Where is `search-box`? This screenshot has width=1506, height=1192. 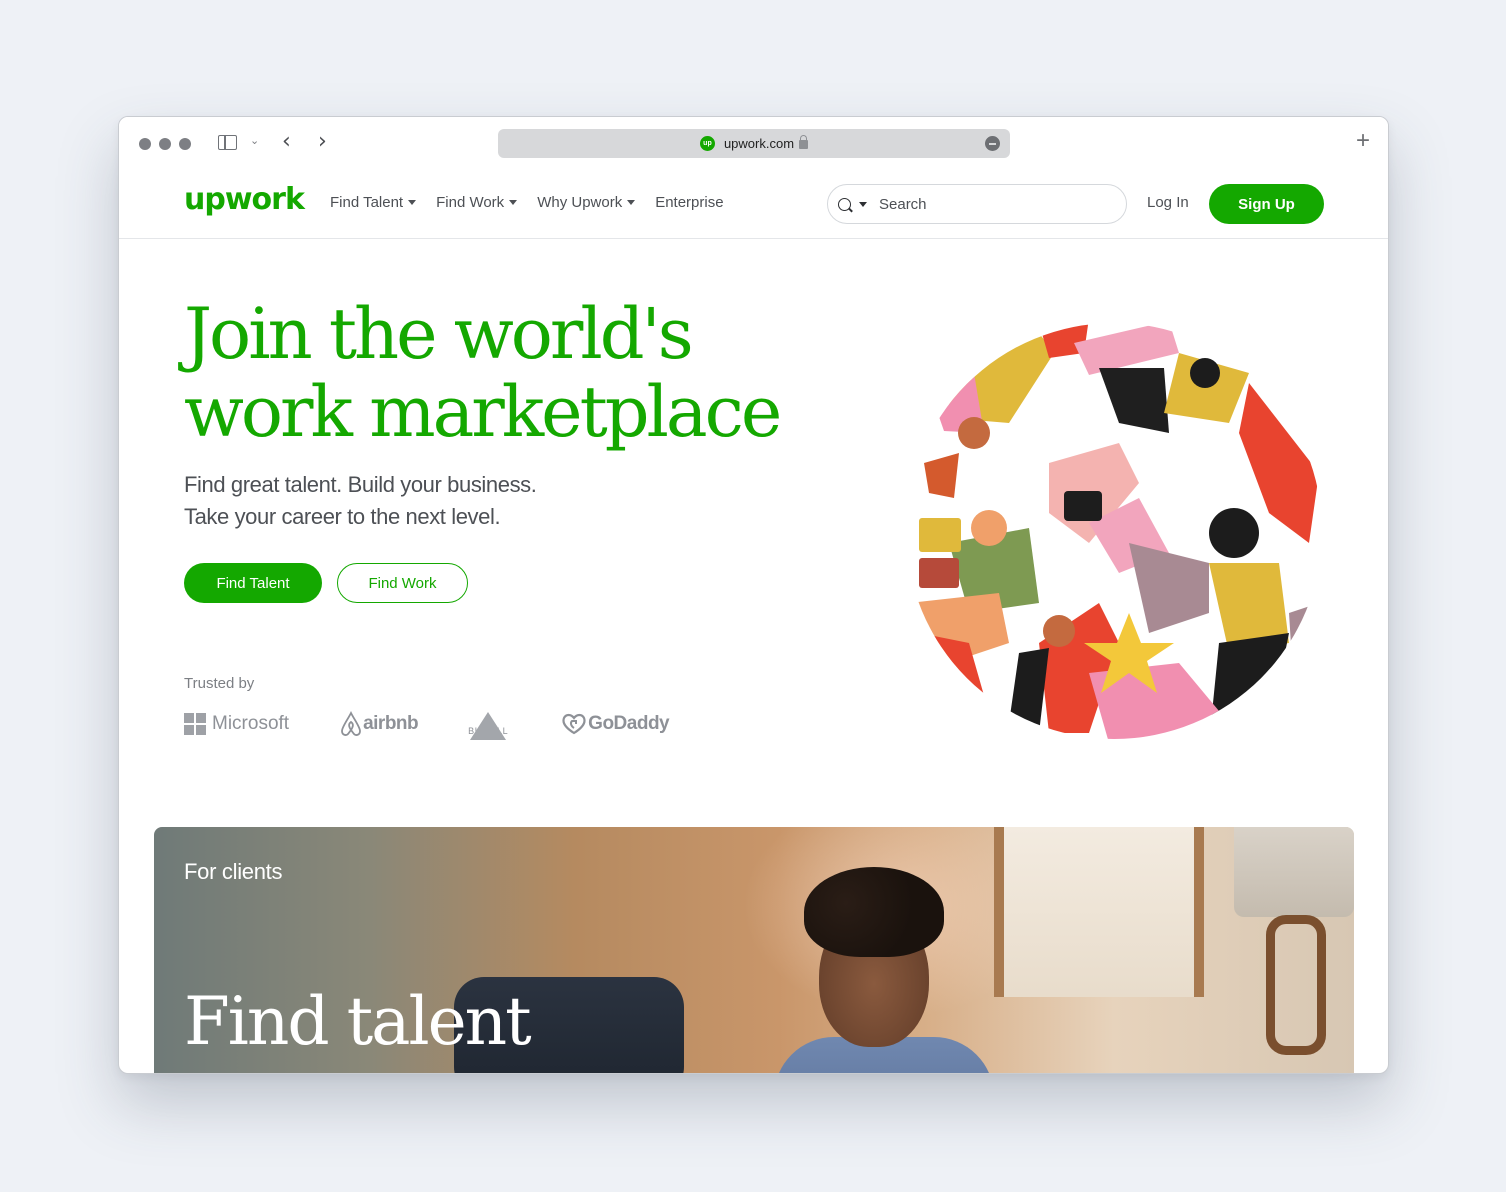 search-box is located at coordinates (977, 204).